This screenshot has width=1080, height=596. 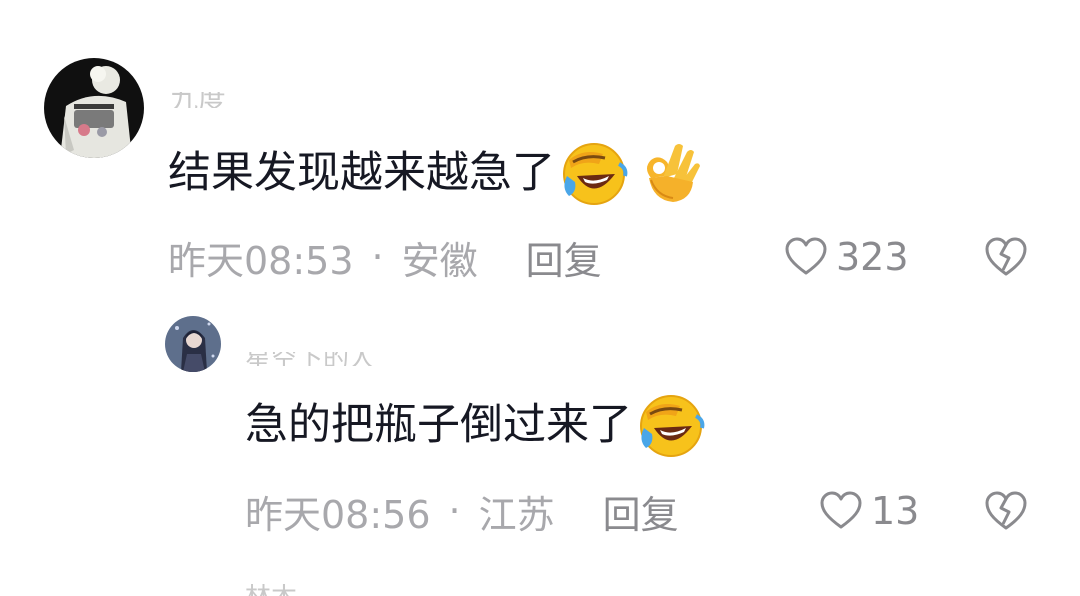 What do you see at coordinates (462, 511) in the screenshot?
I see `comment-meta: 昨天08:56 · 江苏 回复` at bounding box center [462, 511].